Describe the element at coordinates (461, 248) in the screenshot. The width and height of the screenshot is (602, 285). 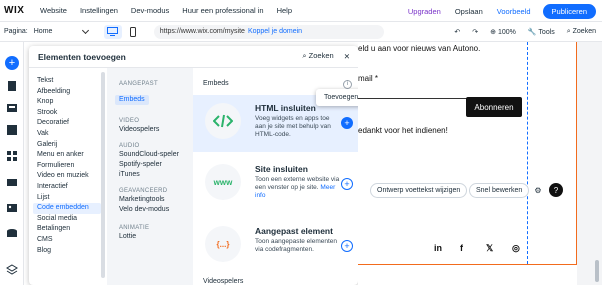
I see `facebook-icon: f` at that location.